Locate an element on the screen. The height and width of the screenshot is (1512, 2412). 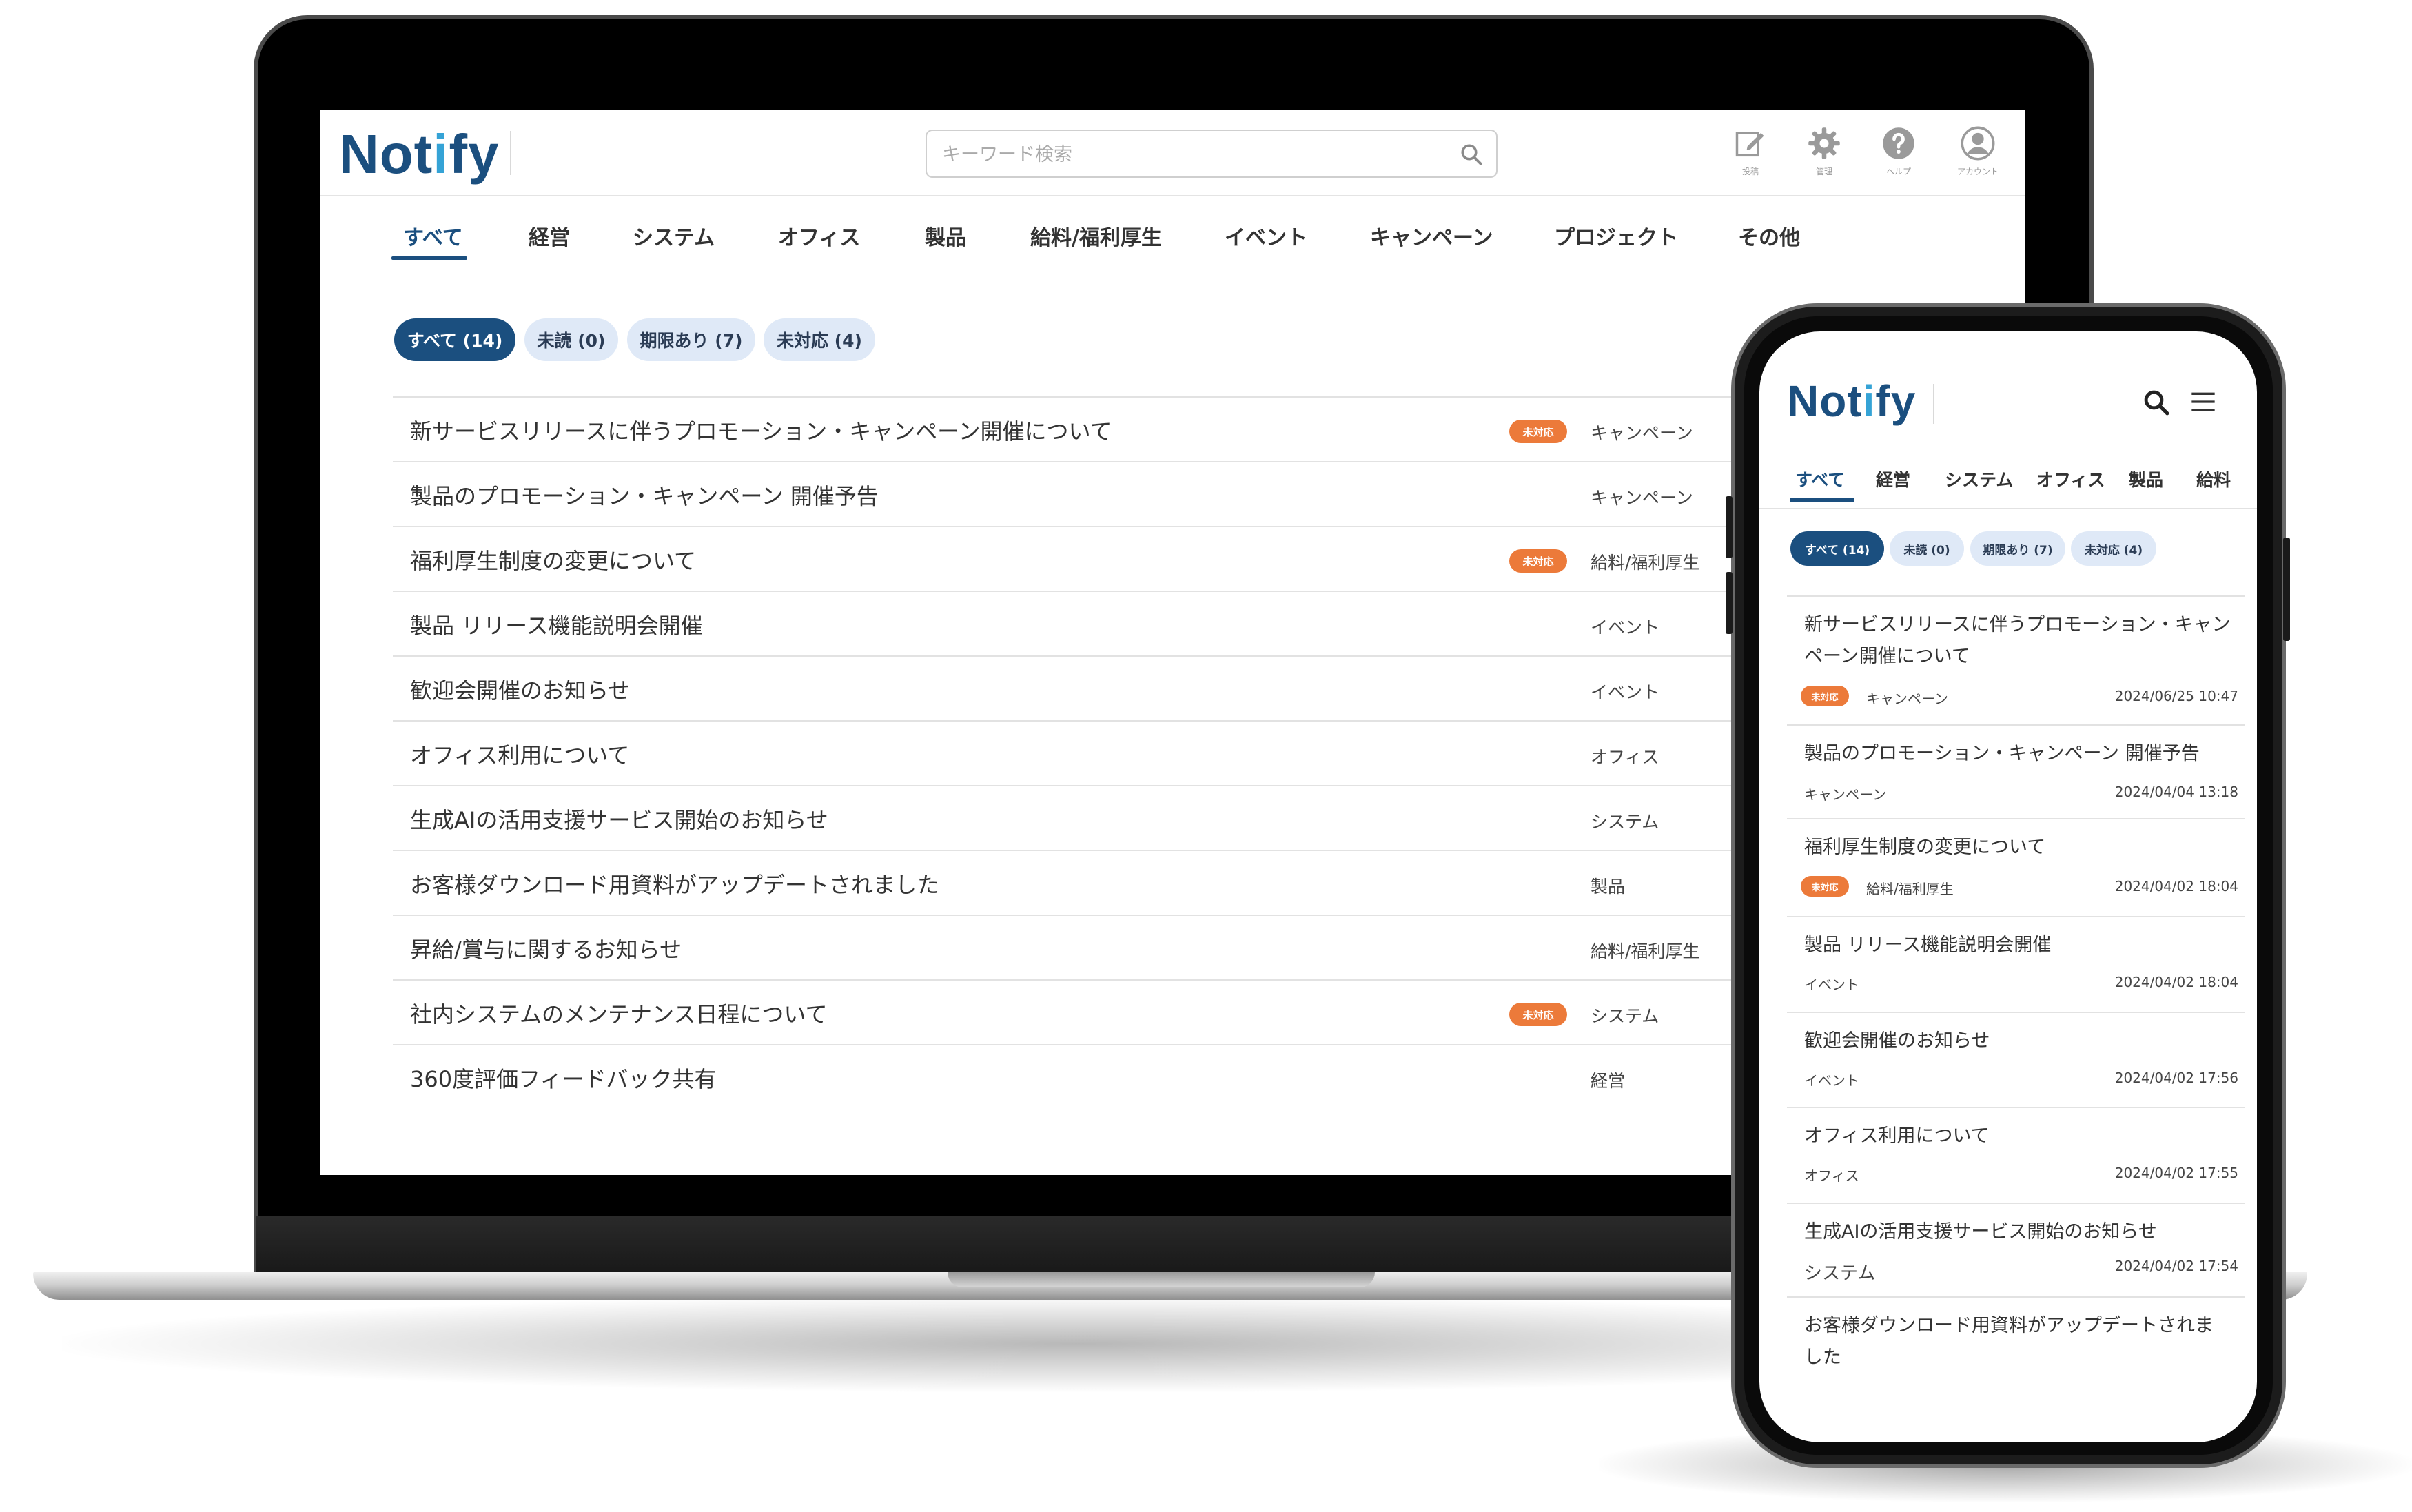
app-logo: Notify is located at coordinates (419, 154).